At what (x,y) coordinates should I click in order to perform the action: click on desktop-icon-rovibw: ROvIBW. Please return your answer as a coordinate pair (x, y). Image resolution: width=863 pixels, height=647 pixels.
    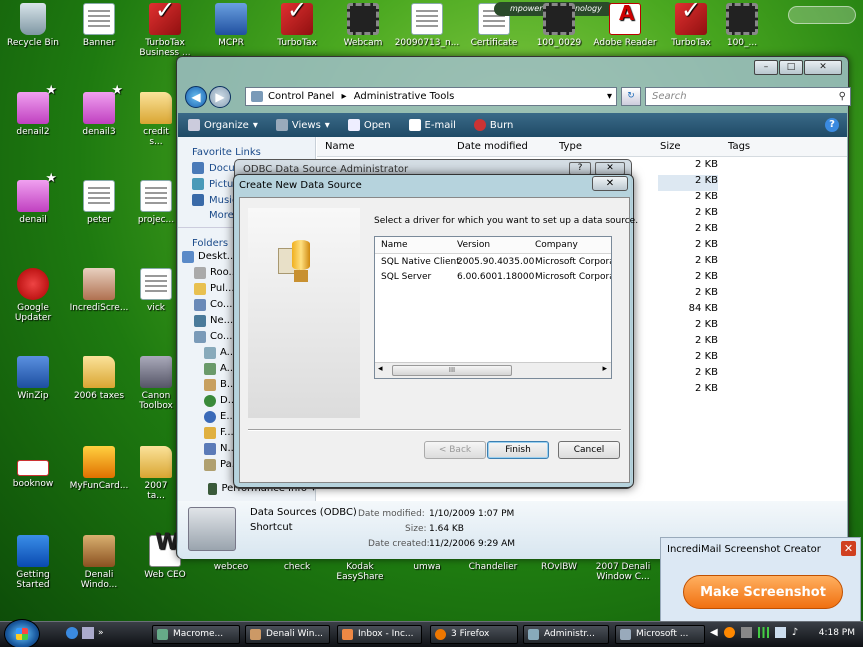
    Looking at the image, I should click on (559, 567).